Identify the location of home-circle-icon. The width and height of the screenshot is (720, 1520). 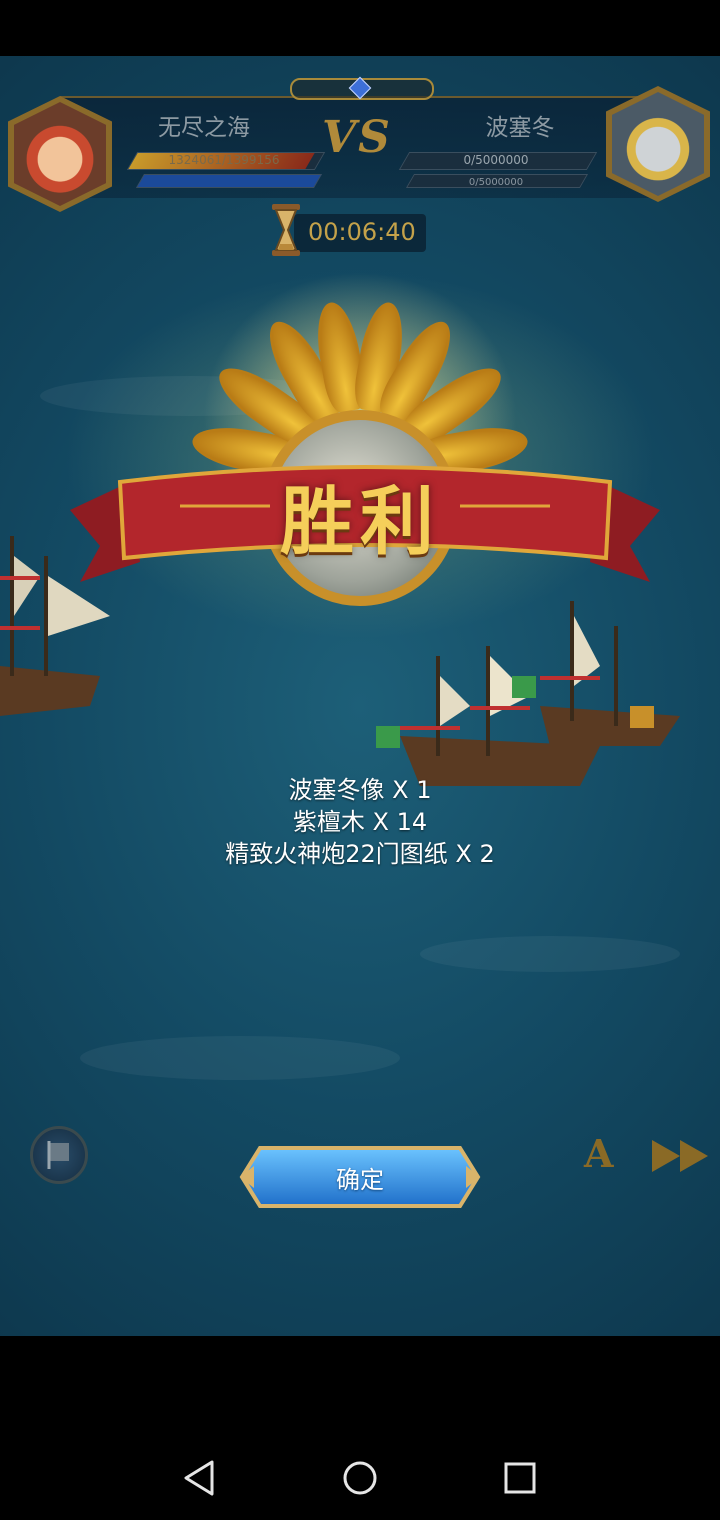
(360, 1478).